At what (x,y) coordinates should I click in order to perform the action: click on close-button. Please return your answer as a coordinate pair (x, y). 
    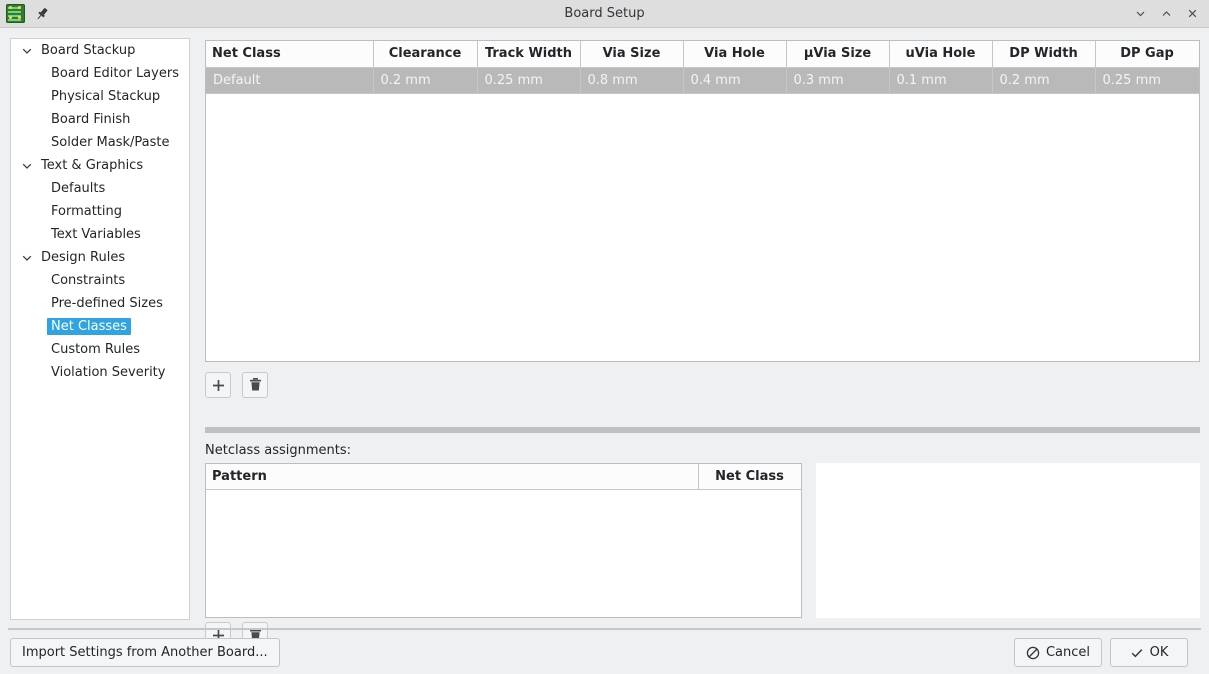
    Looking at the image, I should click on (1192, 14).